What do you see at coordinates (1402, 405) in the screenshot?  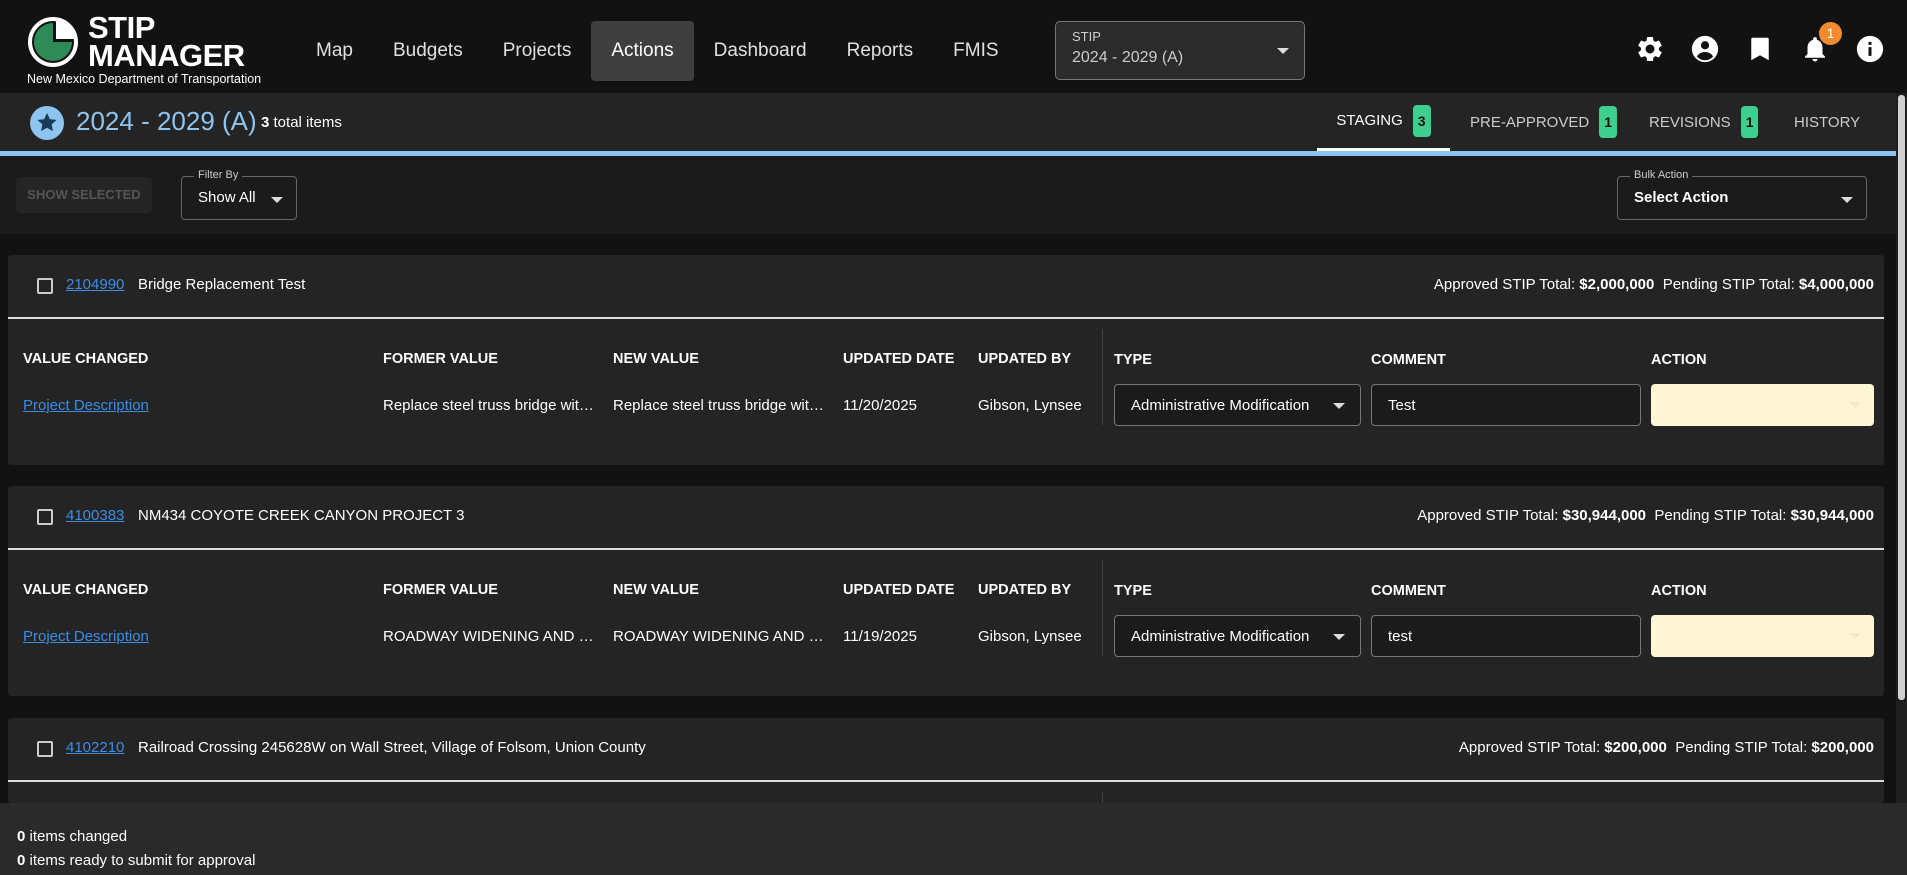 I see `comment-value: Test` at bounding box center [1402, 405].